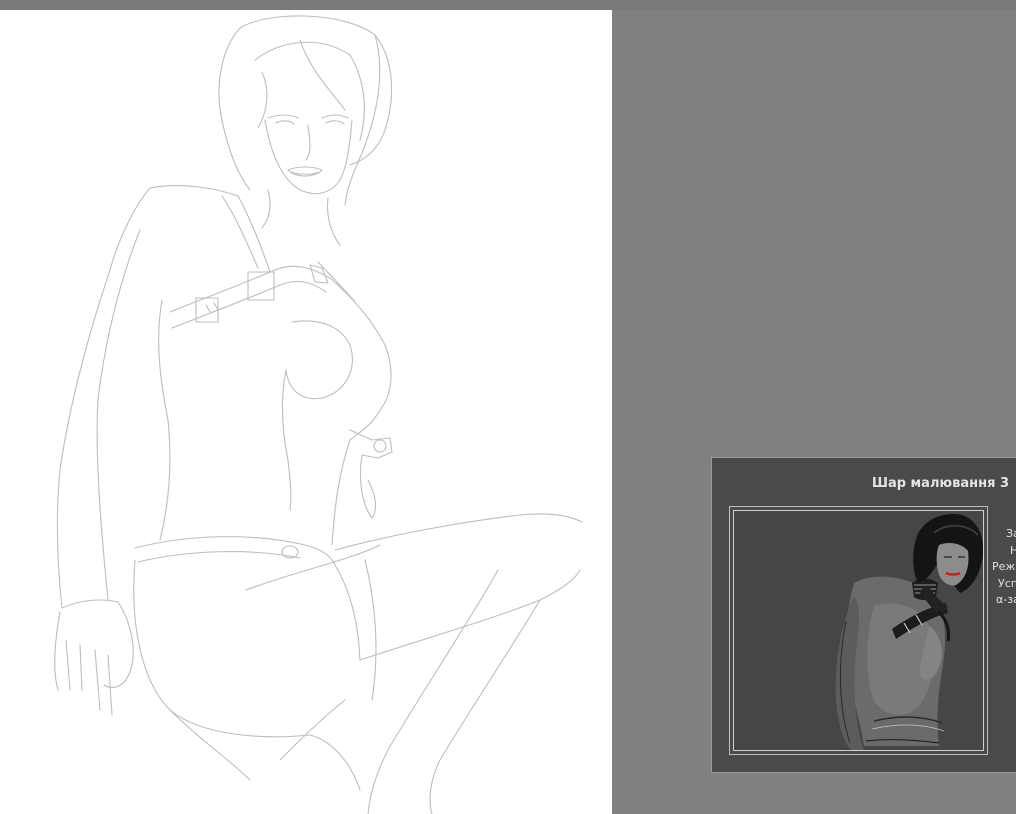  I want to click on property-blend-mode: Реж., so click(1004, 566).